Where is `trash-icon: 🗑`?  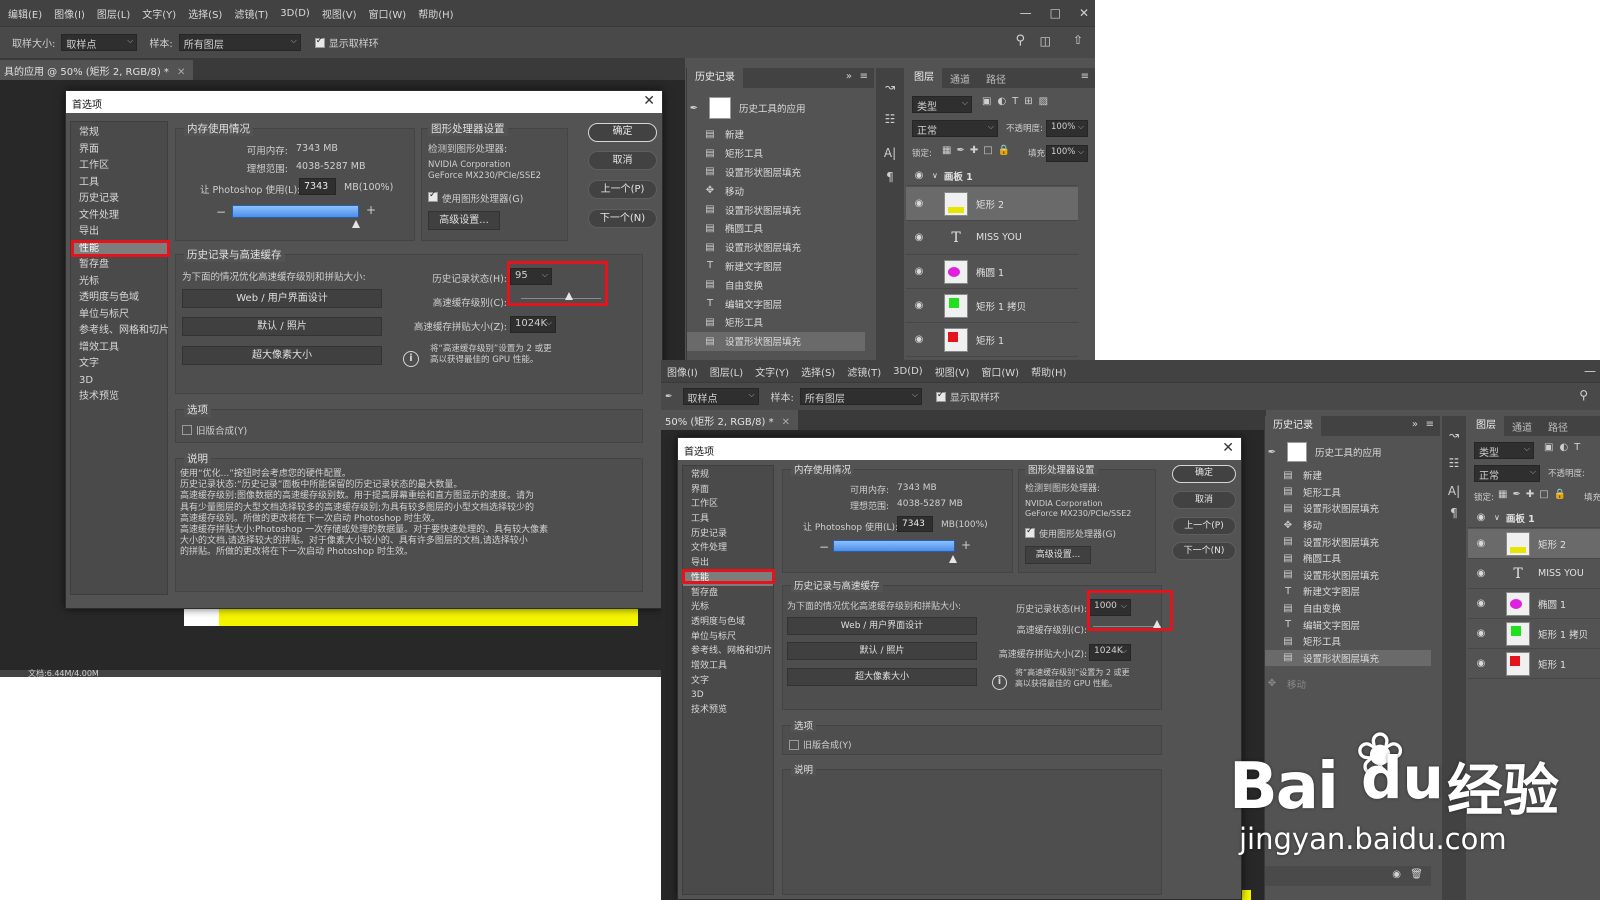
trash-icon: 🗑 is located at coordinates (1416, 874).